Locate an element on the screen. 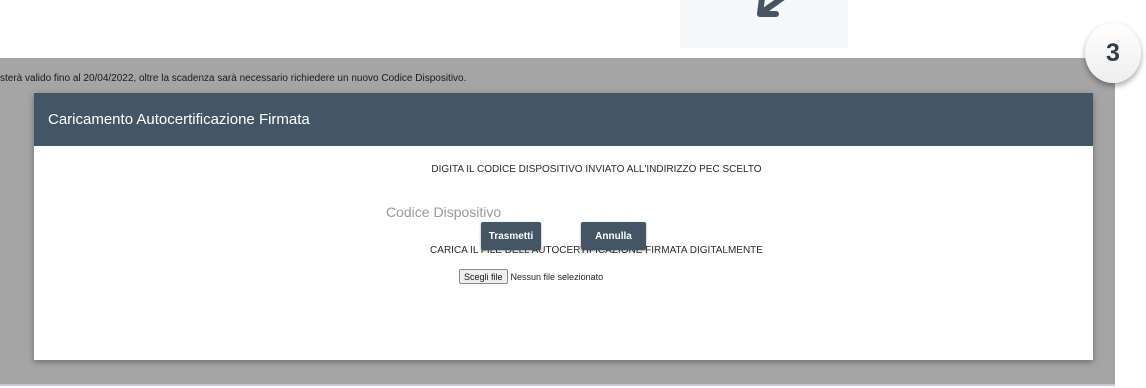  modal-title: Caricamento Autocertificazione Firmata is located at coordinates (179, 119).